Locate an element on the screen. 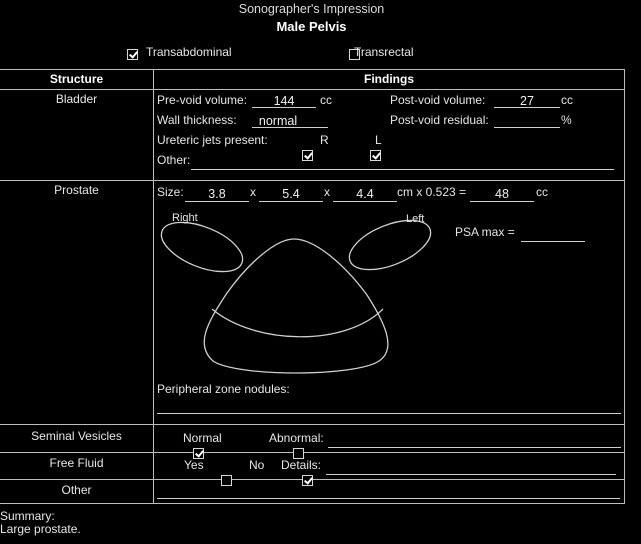 The width and height of the screenshot is (641, 544). psa-max-label: PSA max = is located at coordinates (485, 232).